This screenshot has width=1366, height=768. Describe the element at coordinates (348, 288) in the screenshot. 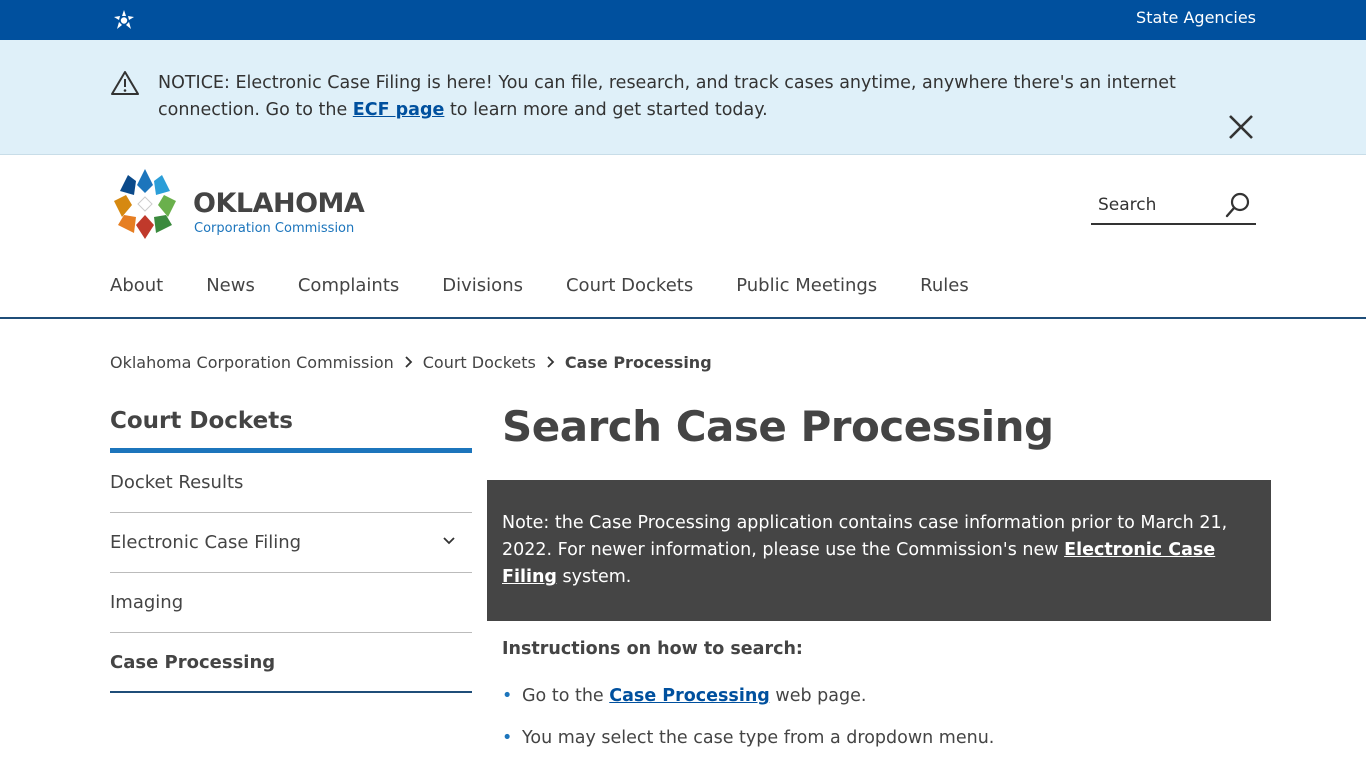

I see `nav-complaints: Complaints` at that location.